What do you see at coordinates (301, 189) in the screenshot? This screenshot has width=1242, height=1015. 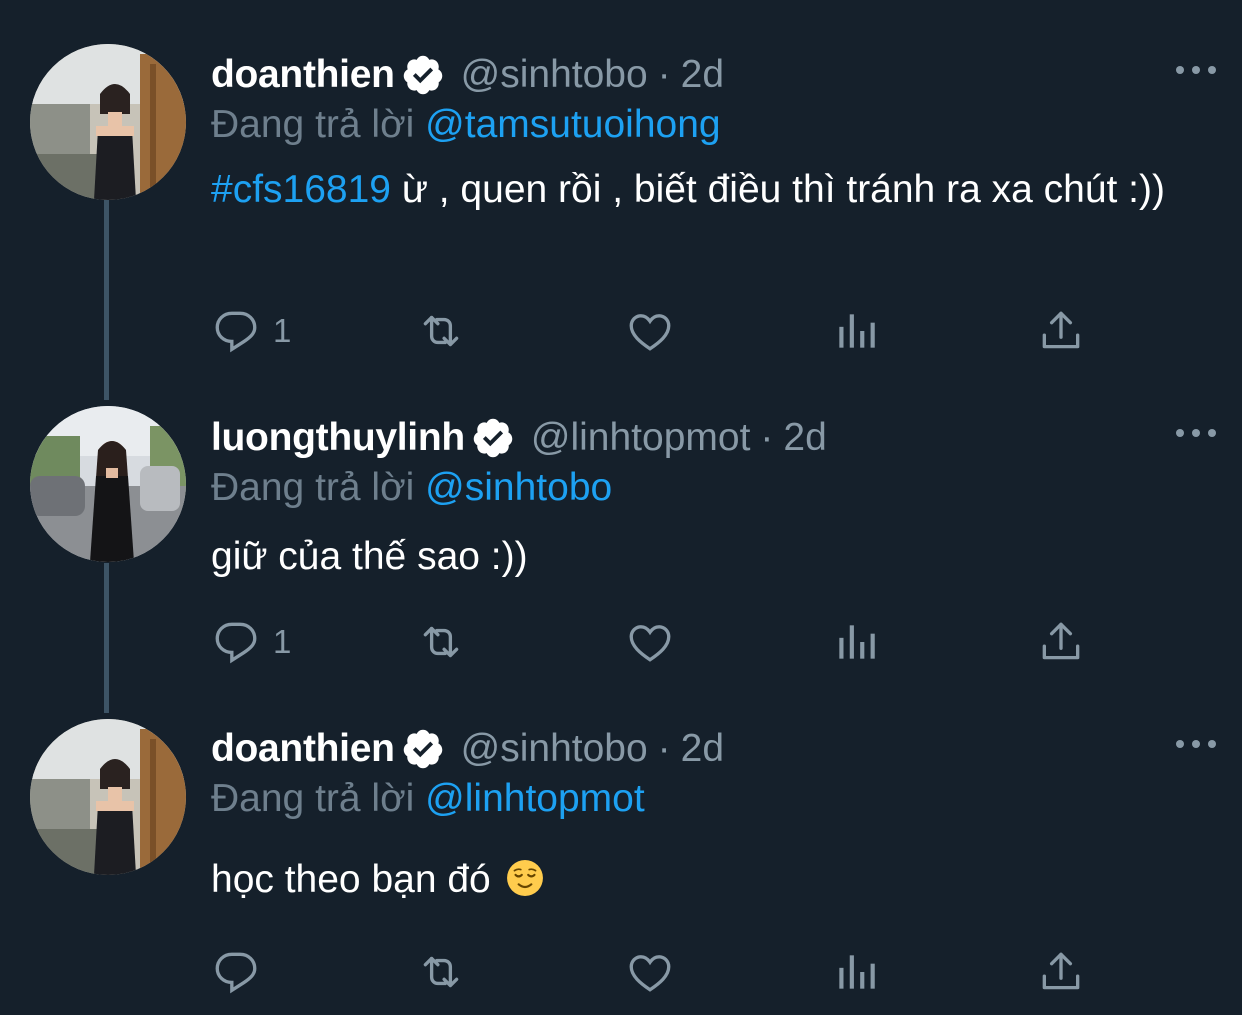 I see `hashtag-link: #cfs16819` at bounding box center [301, 189].